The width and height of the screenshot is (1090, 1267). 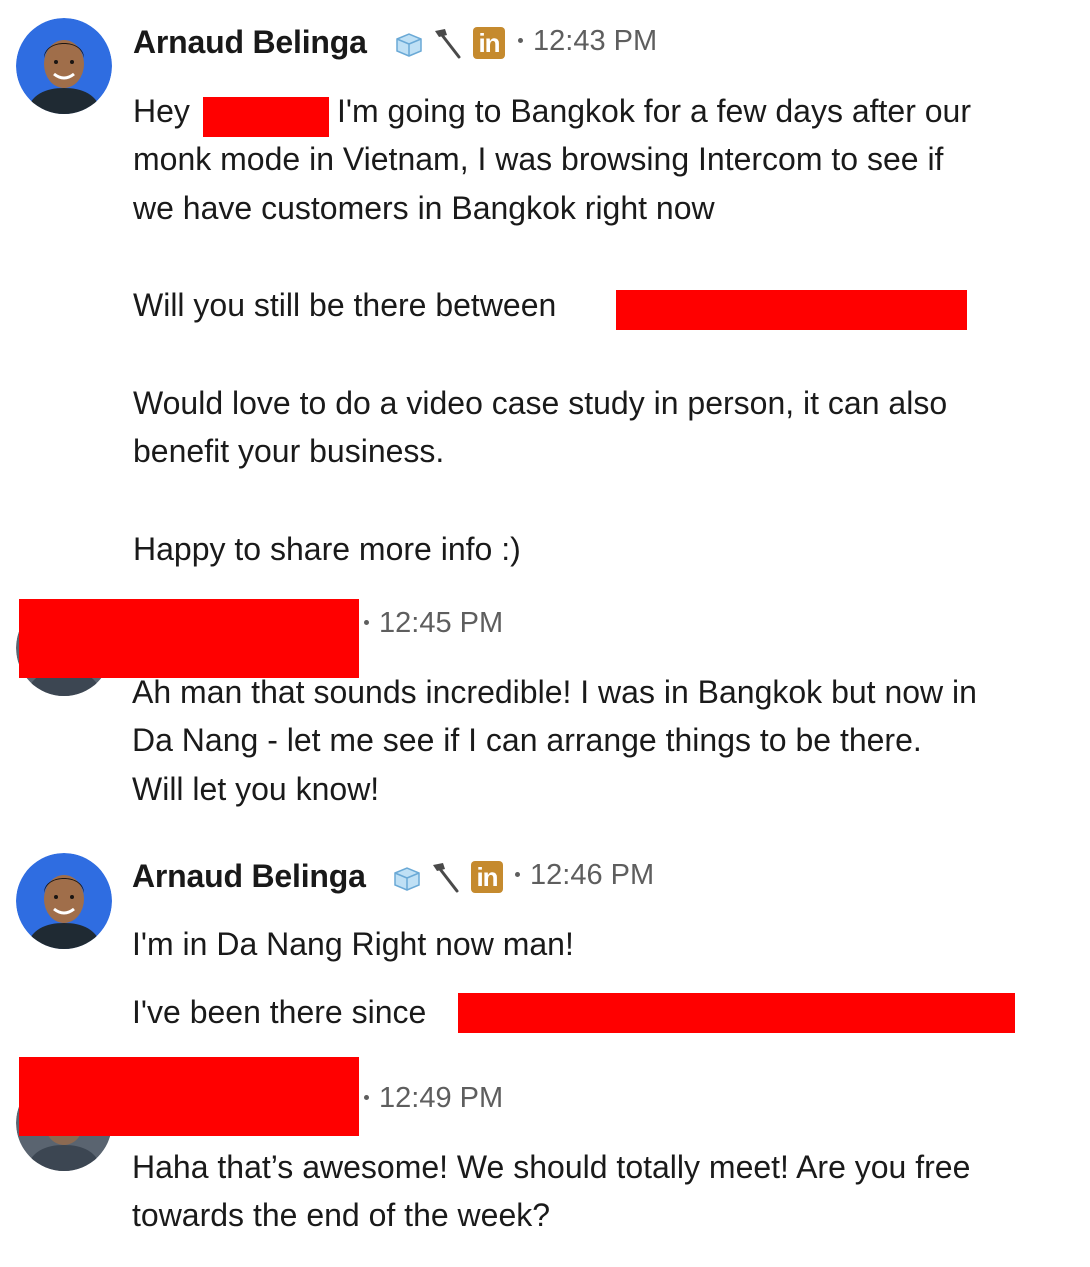 What do you see at coordinates (345, 305) in the screenshot?
I see `message-line: Will you still be there between` at bounding box center [345, 305].